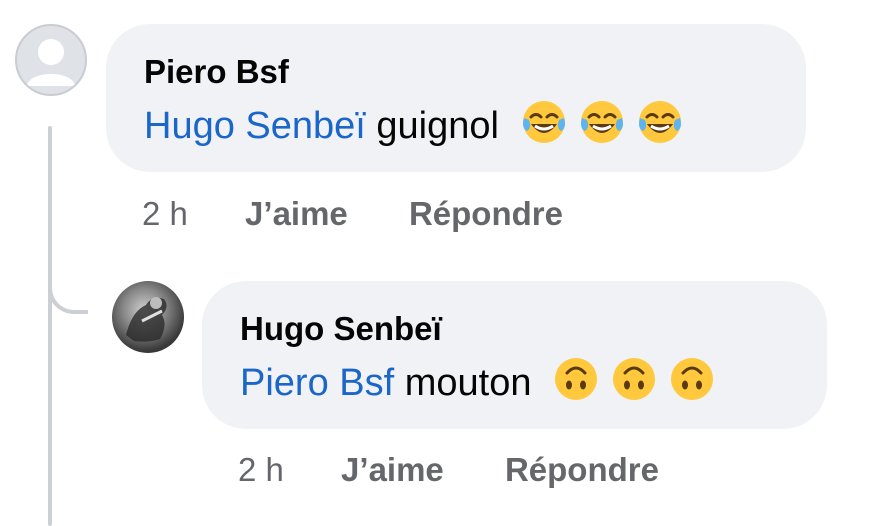  I want to click on default-user-icon, so click(51, 62).